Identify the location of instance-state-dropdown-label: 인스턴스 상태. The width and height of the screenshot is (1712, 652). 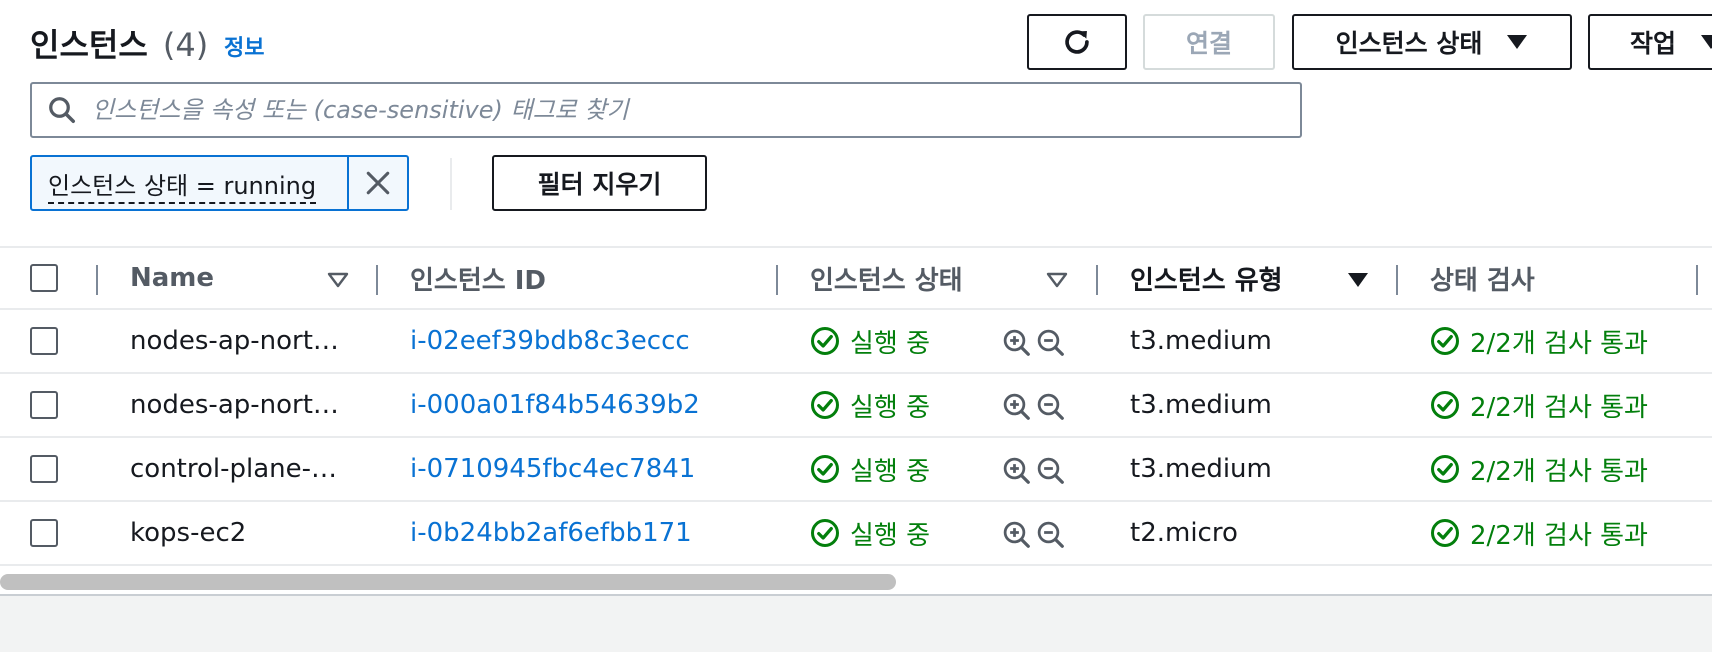
(1409, 43).